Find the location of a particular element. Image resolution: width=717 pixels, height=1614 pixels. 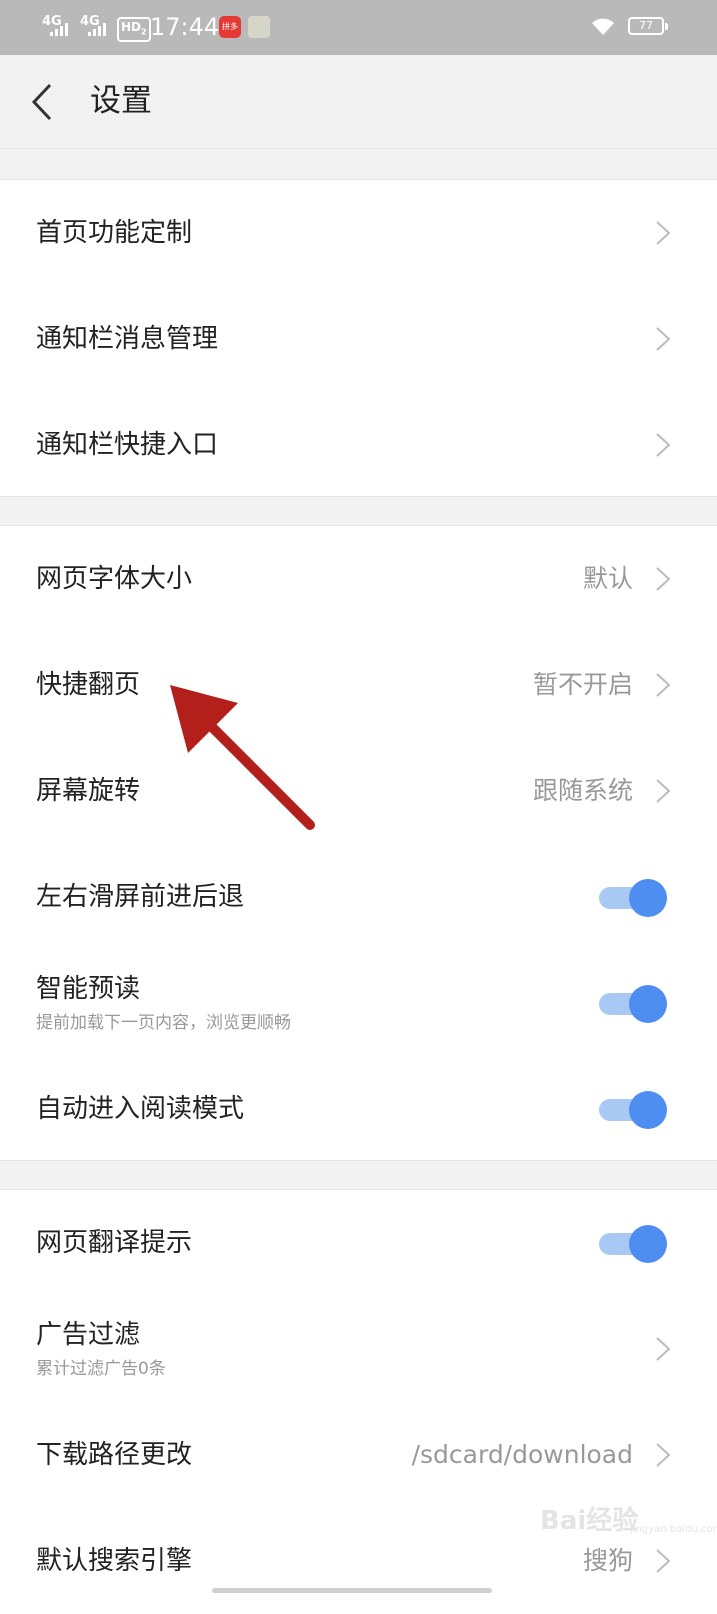

row-label: 智能预读 is located at coordinates (88, 989).